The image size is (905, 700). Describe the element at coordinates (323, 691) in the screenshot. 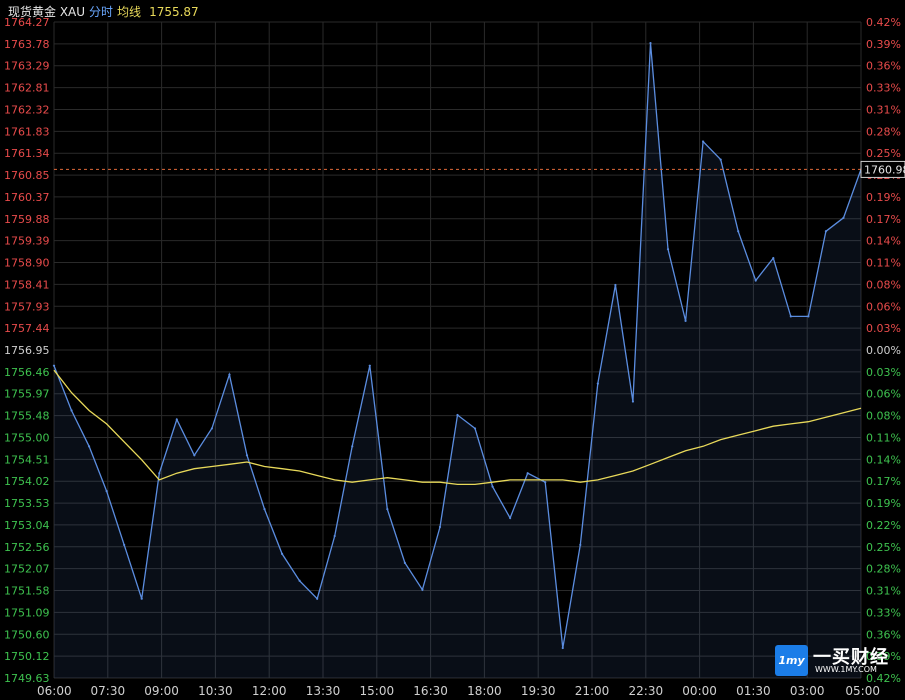

I see `x-tick-label: 13:30` at that location.